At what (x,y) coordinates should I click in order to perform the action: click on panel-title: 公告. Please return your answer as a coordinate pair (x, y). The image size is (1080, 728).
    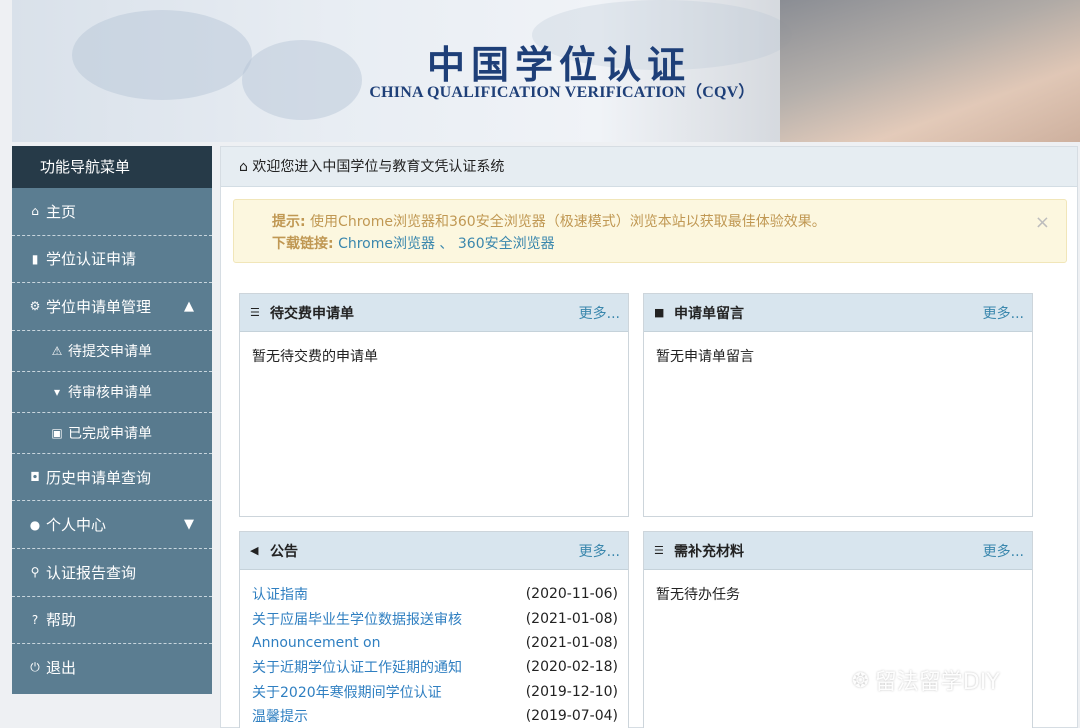
    Looking at the image, I should click on (284, 551).